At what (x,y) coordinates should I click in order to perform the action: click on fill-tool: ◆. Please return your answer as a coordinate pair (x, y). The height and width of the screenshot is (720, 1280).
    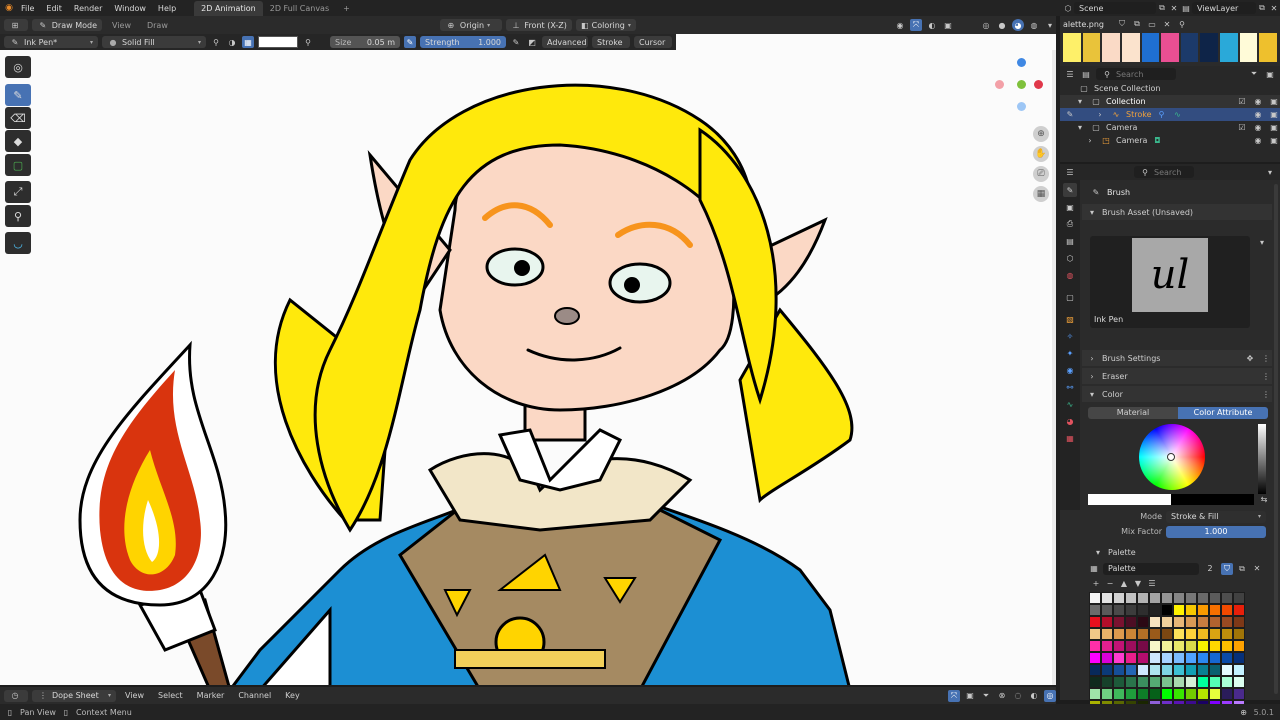
    Looking at the image, I should click on (18, 141).